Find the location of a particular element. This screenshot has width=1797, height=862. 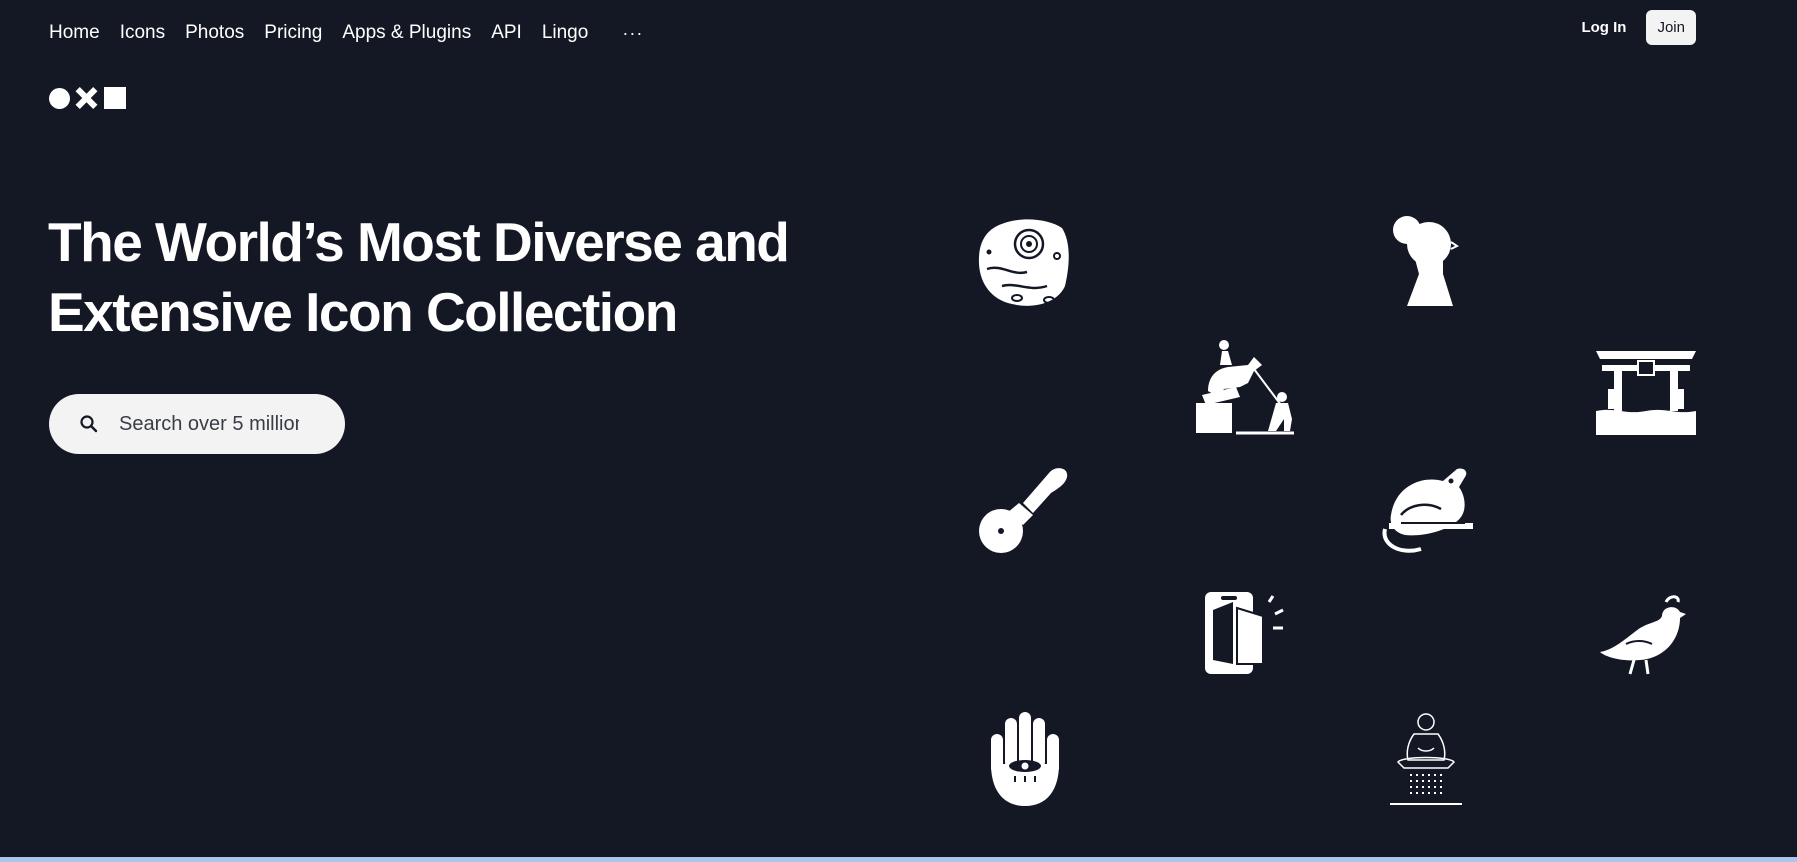

nav-lingo: Lingo is located at coordinates (565, 33).